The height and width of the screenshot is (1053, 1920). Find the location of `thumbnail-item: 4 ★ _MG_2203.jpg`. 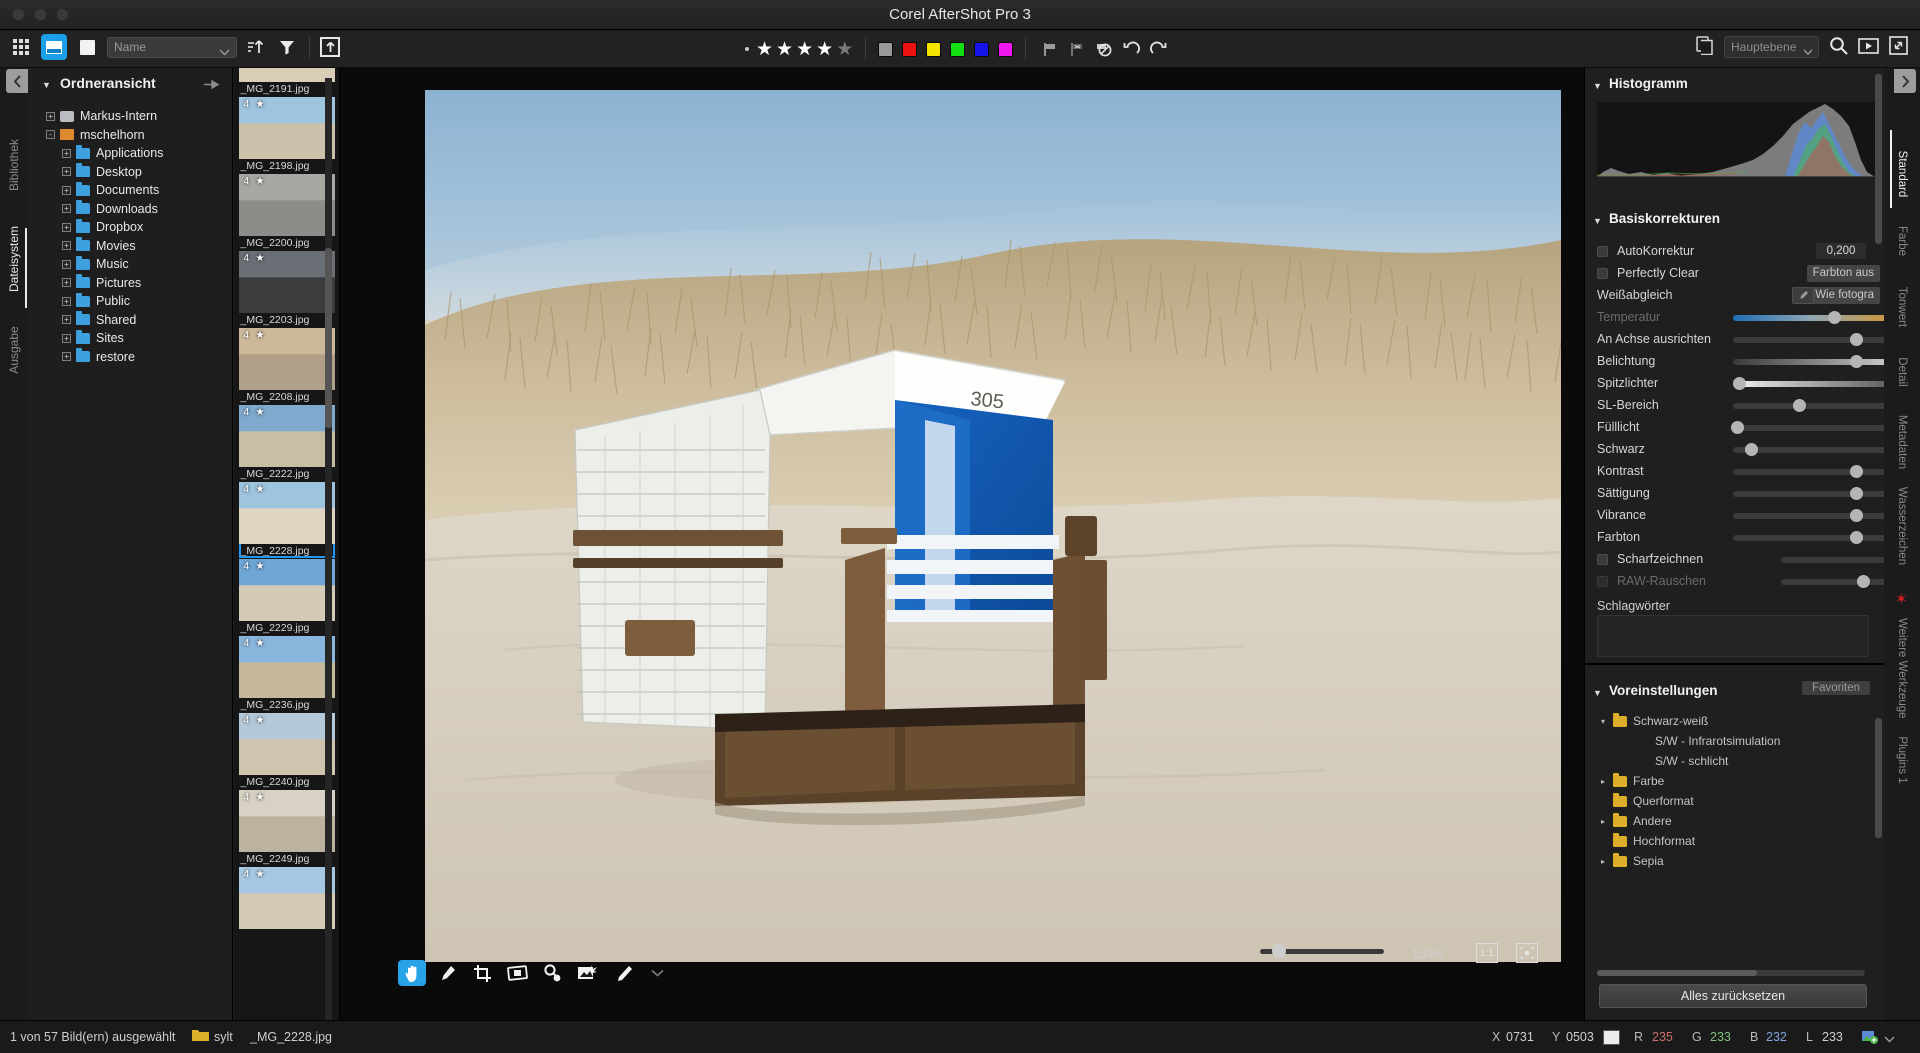

thumbnail-item: 4 ★ _MG_2203.jpg is located at coordinates (286, 289).